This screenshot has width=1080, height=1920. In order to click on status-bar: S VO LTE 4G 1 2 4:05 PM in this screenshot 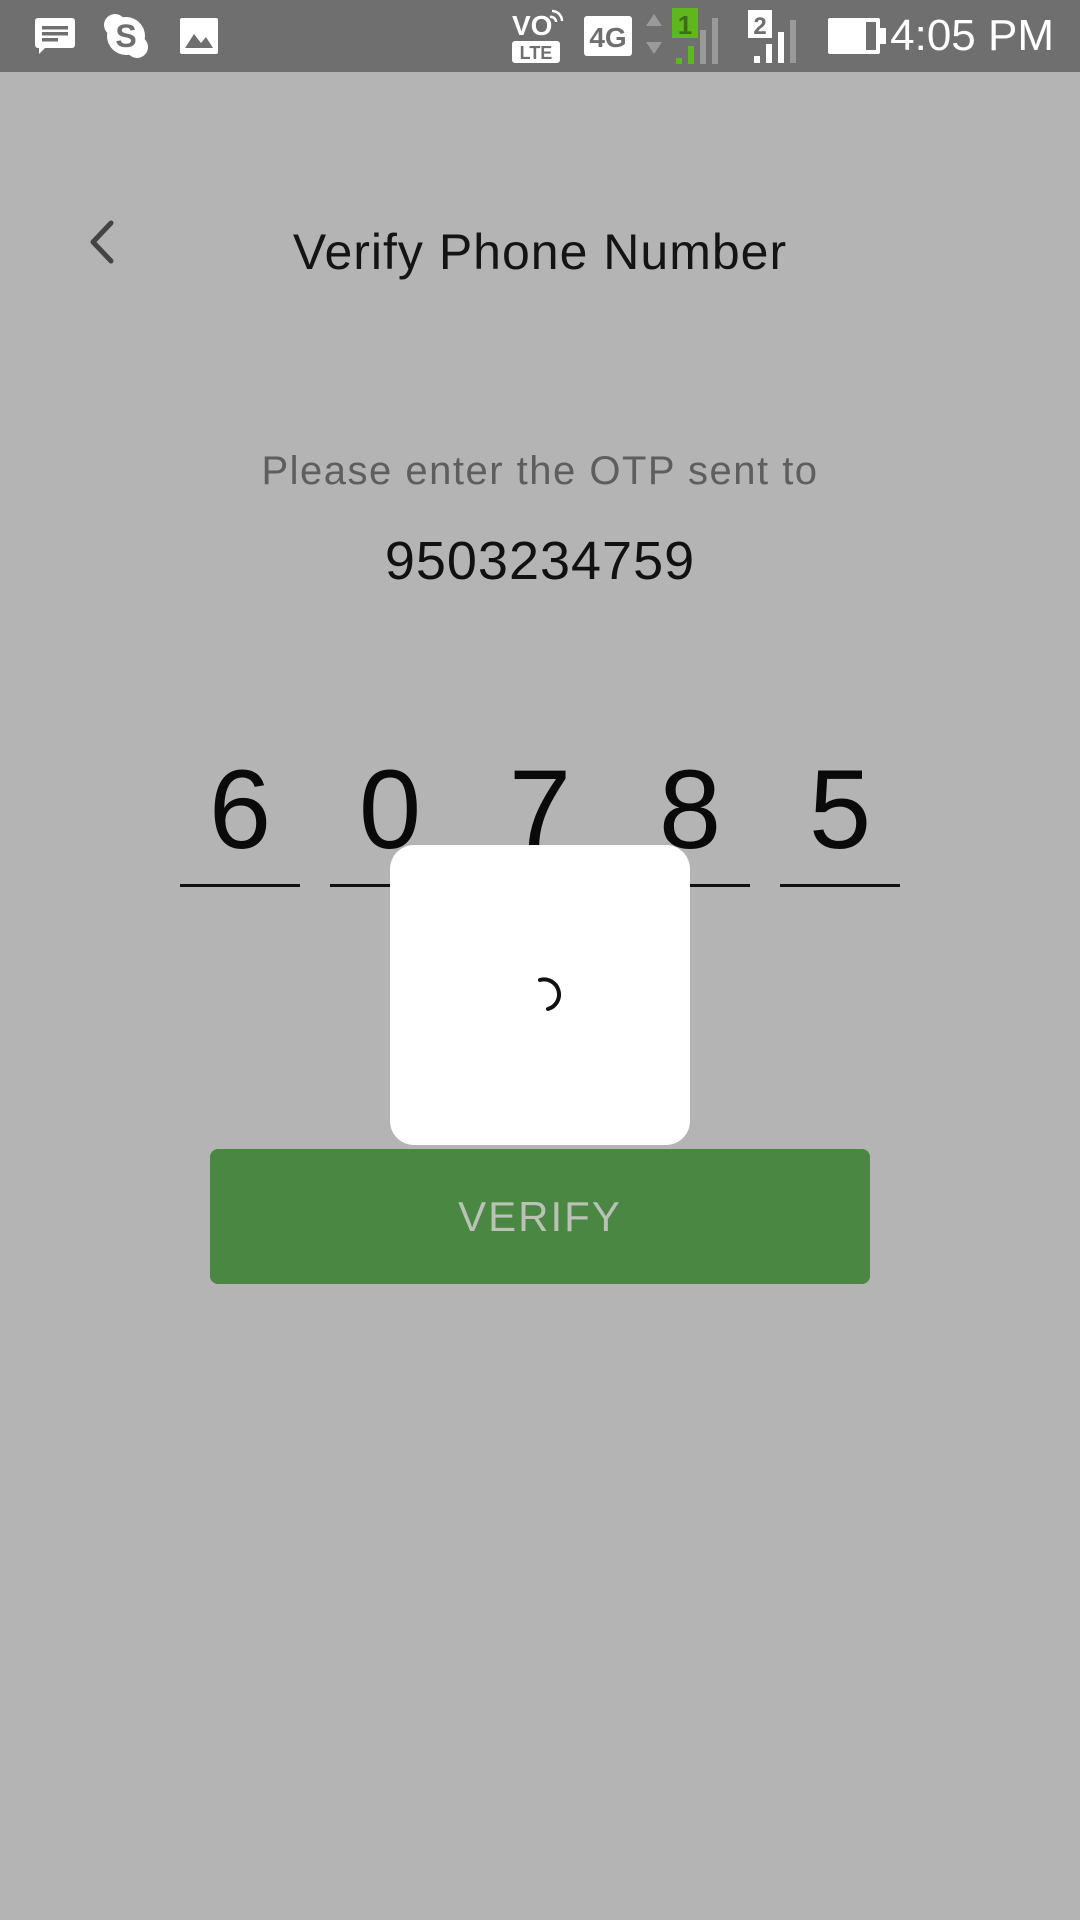, I will do `click(540, 36)`.